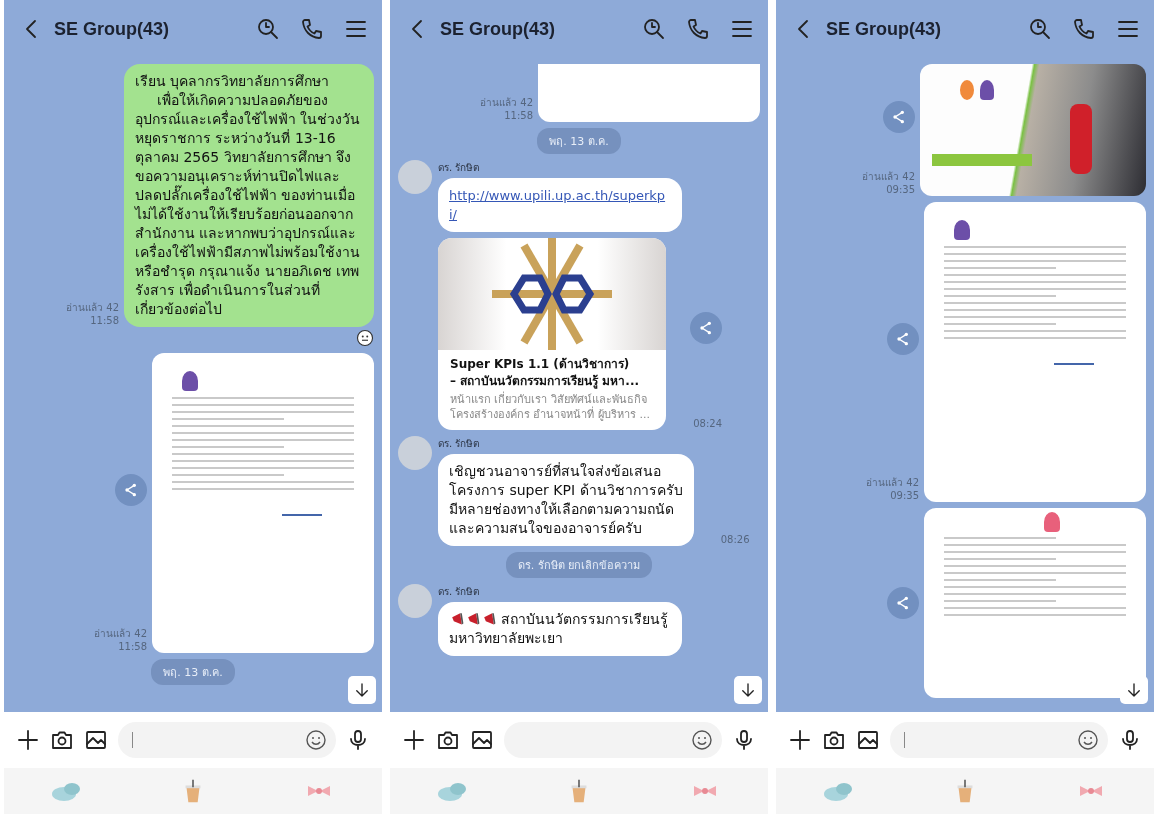 The height and width of the screenshot is (814, 1156). Describe the element at coordinates (707, 423) in the screenshot. I see `message-time: 08:24` at that location.